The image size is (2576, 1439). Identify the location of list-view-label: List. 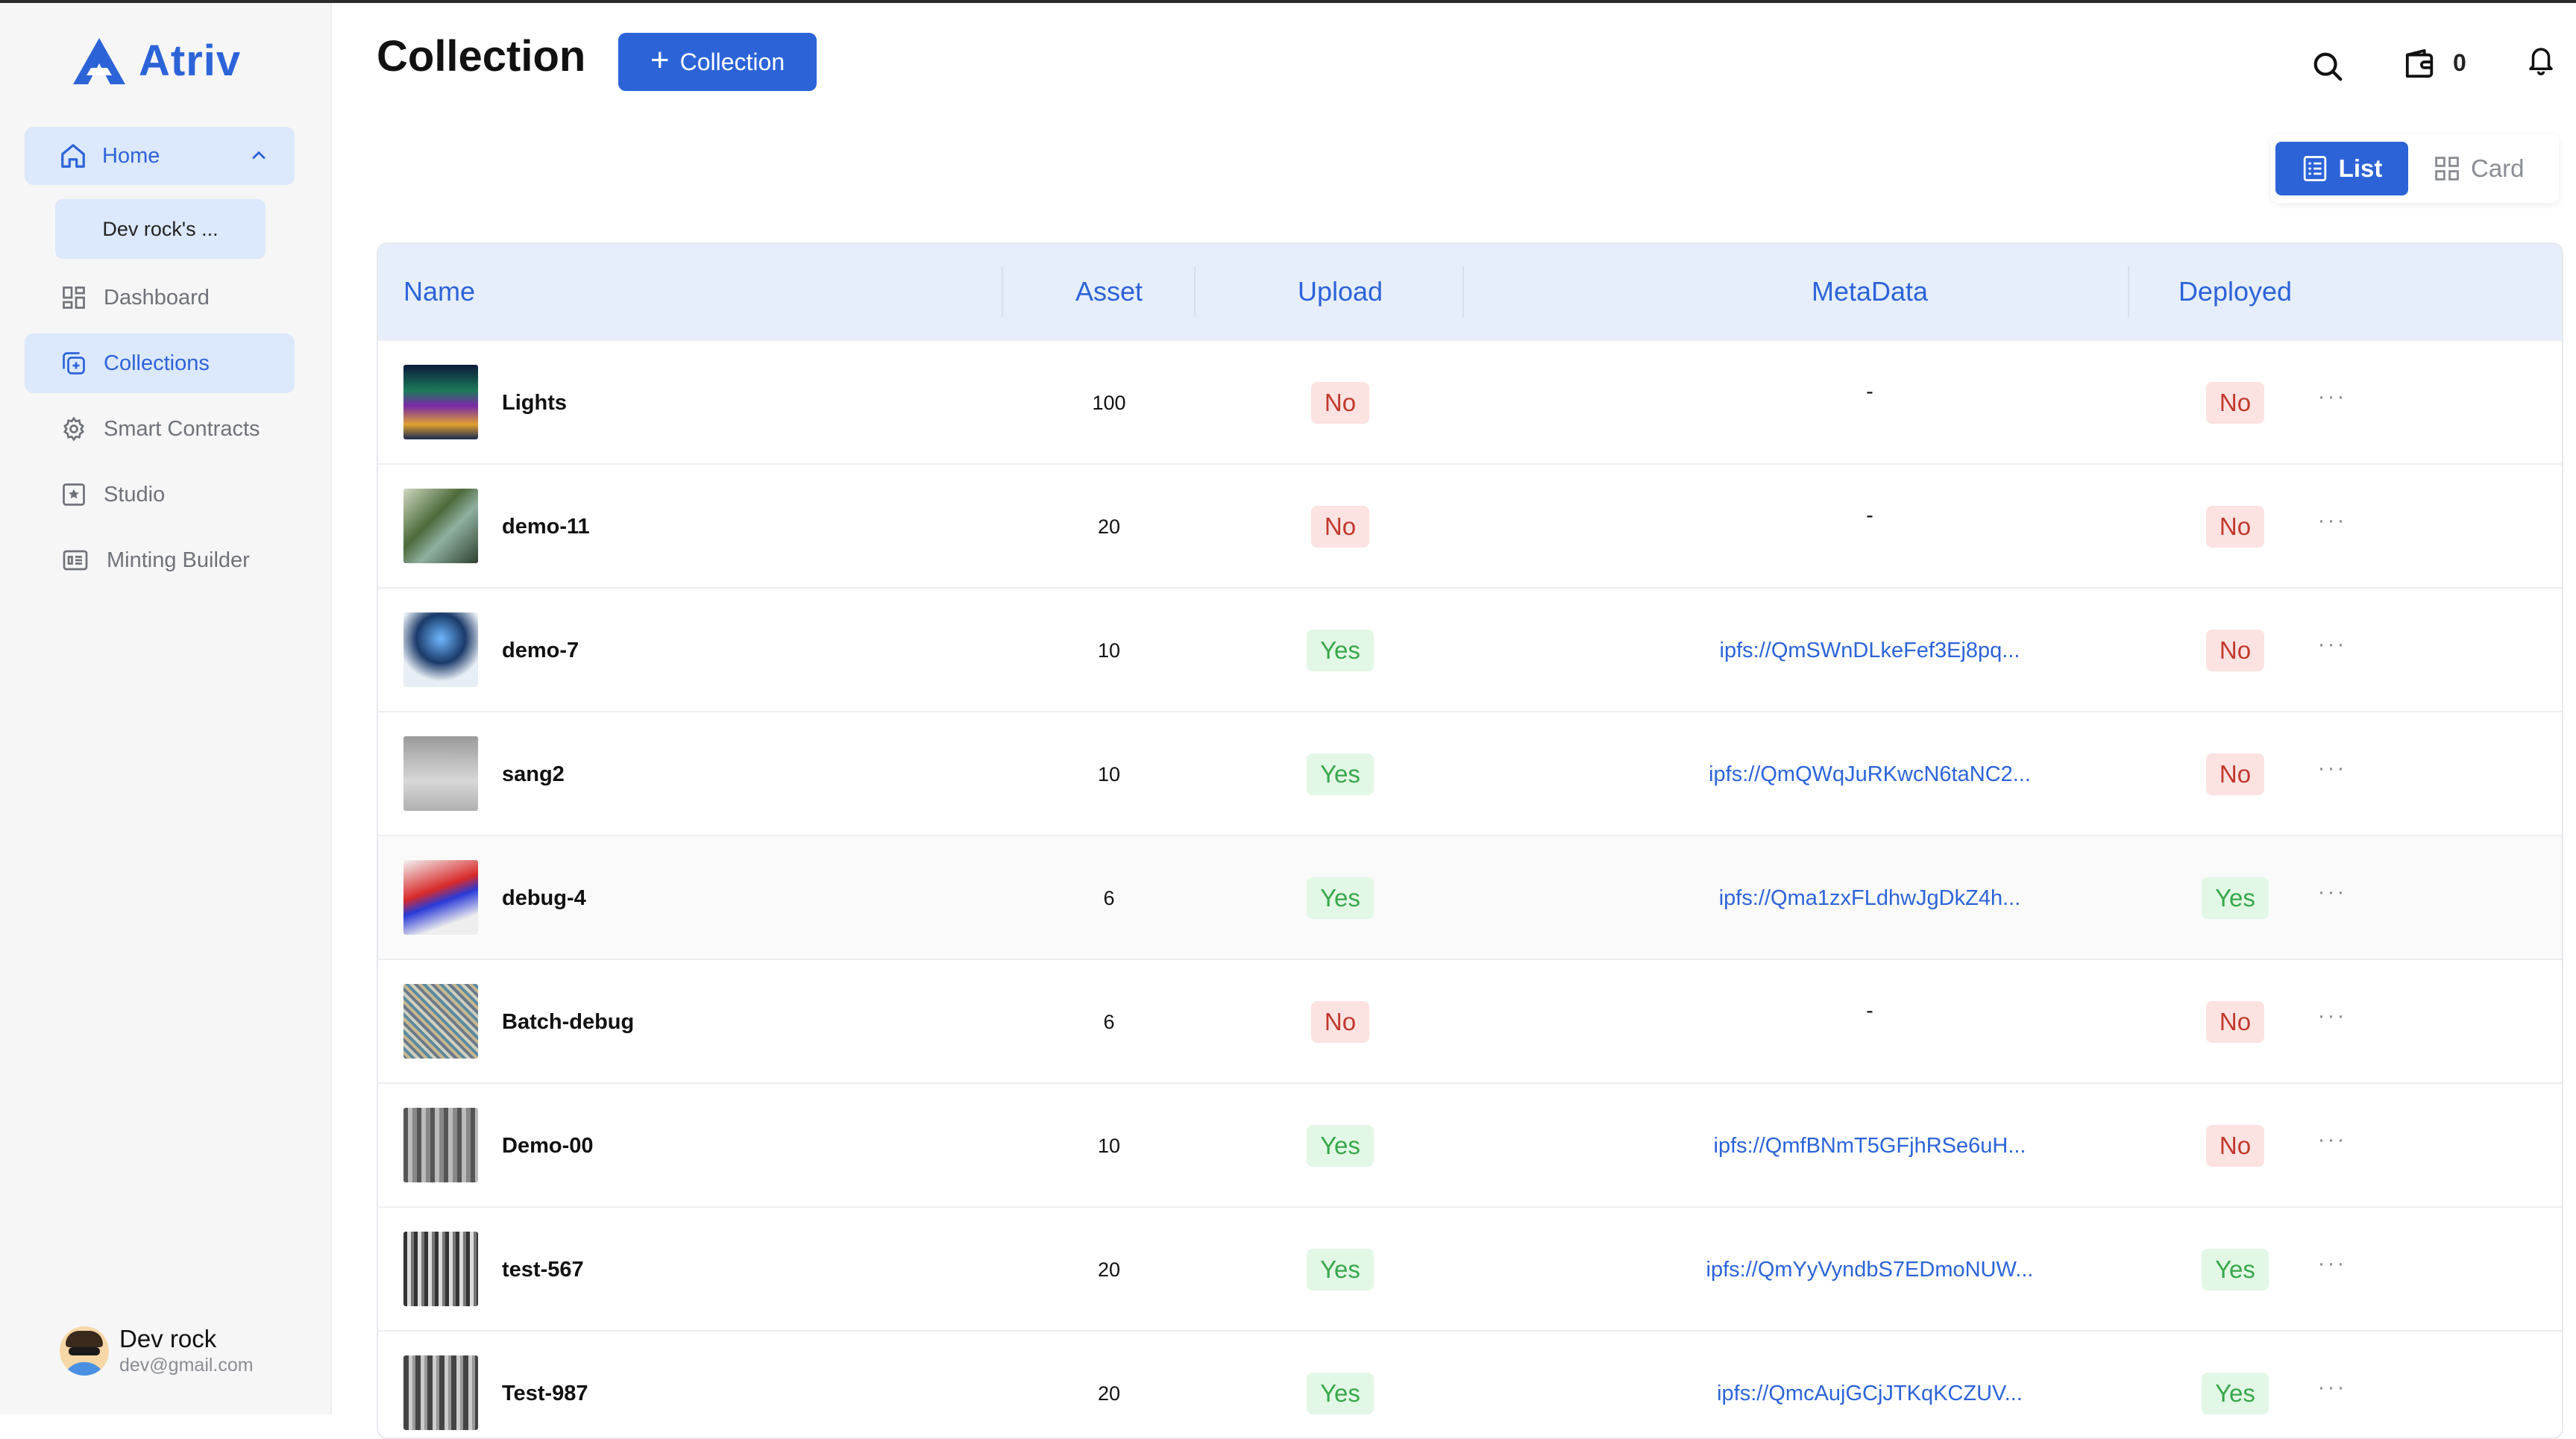
(2361, 168).